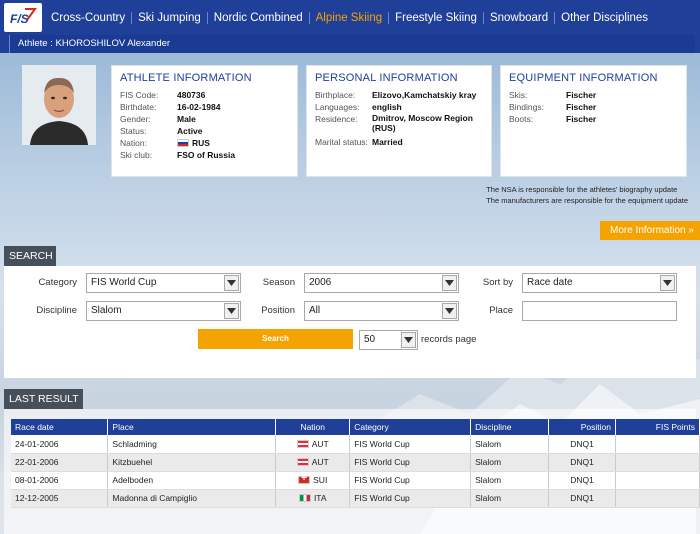 The height and width of the screenshot is (534, 700). What do you see at coordinates (583, 78) in the screenshot?
I see `equipment-information-title: EQUIPMENT INFORMATION` at bounding box center [583, 78].